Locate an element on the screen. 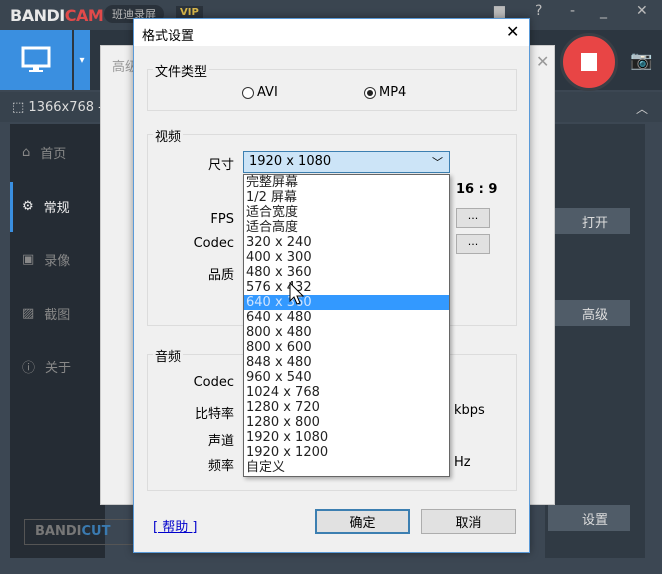  help-icon: ? is located at coordinates (538, 11).